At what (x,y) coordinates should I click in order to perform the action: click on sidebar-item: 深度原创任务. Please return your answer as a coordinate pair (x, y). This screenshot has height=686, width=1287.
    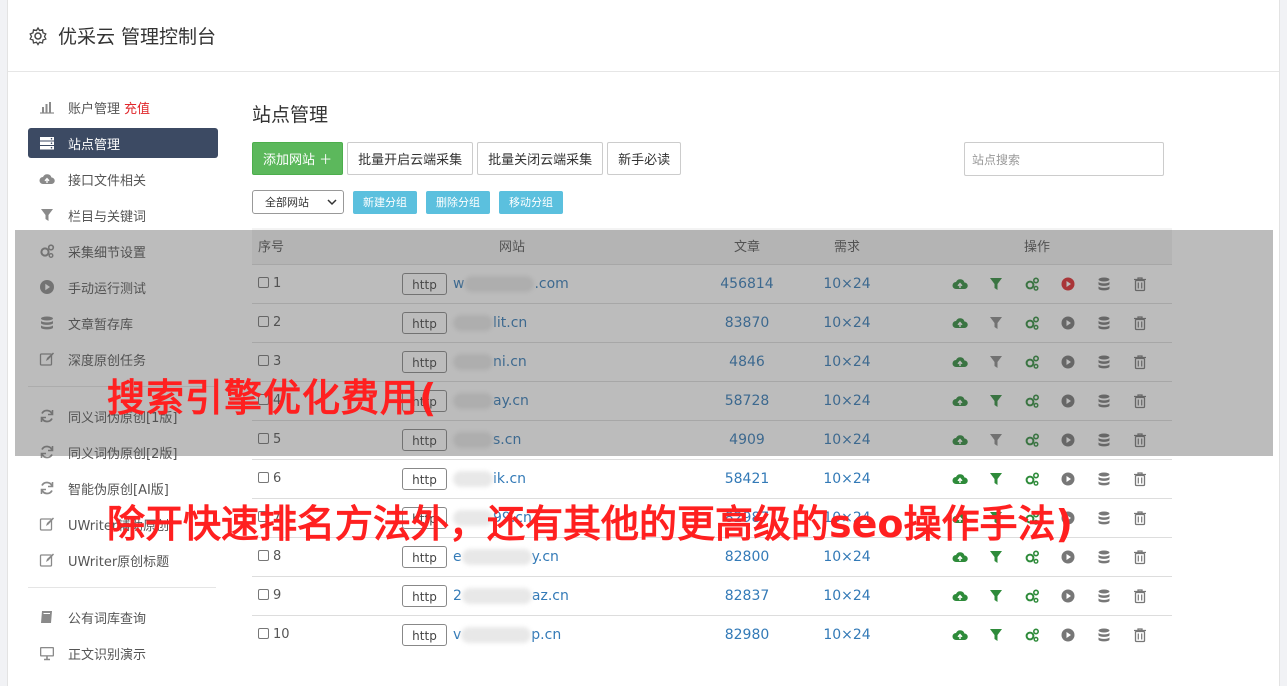
    Looking at the image, I should click on (123, 359).